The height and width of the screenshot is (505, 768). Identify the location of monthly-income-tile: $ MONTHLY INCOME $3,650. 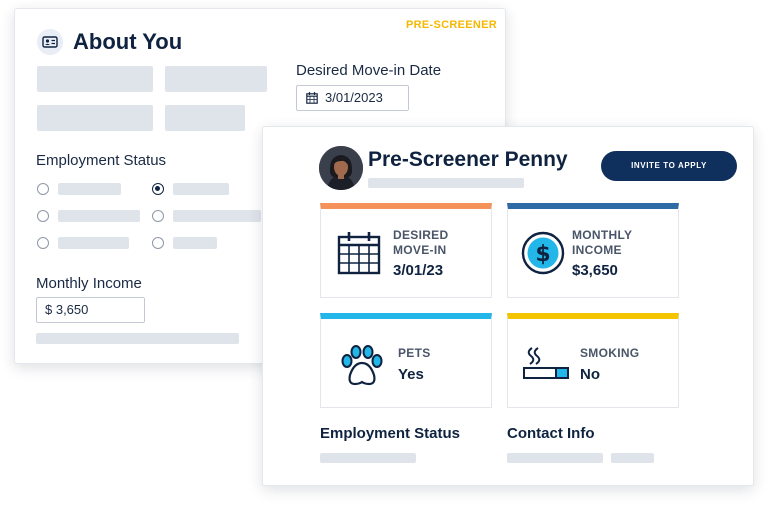
(593, 250).